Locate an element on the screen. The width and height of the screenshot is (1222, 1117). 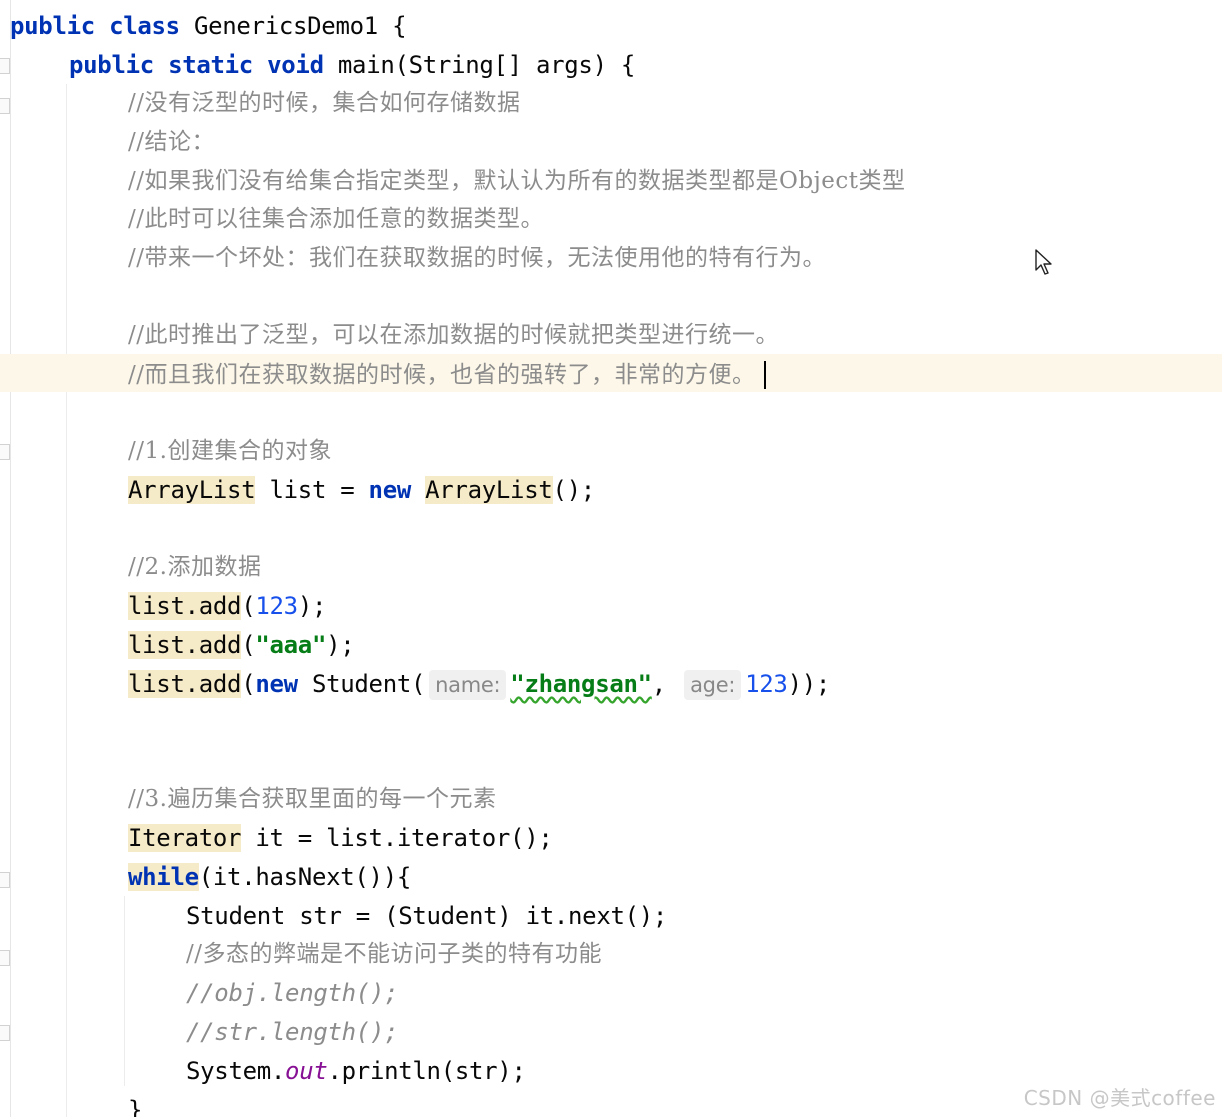
comment-line: //1.创建集合的对象 is located at coordinates (230, 451).